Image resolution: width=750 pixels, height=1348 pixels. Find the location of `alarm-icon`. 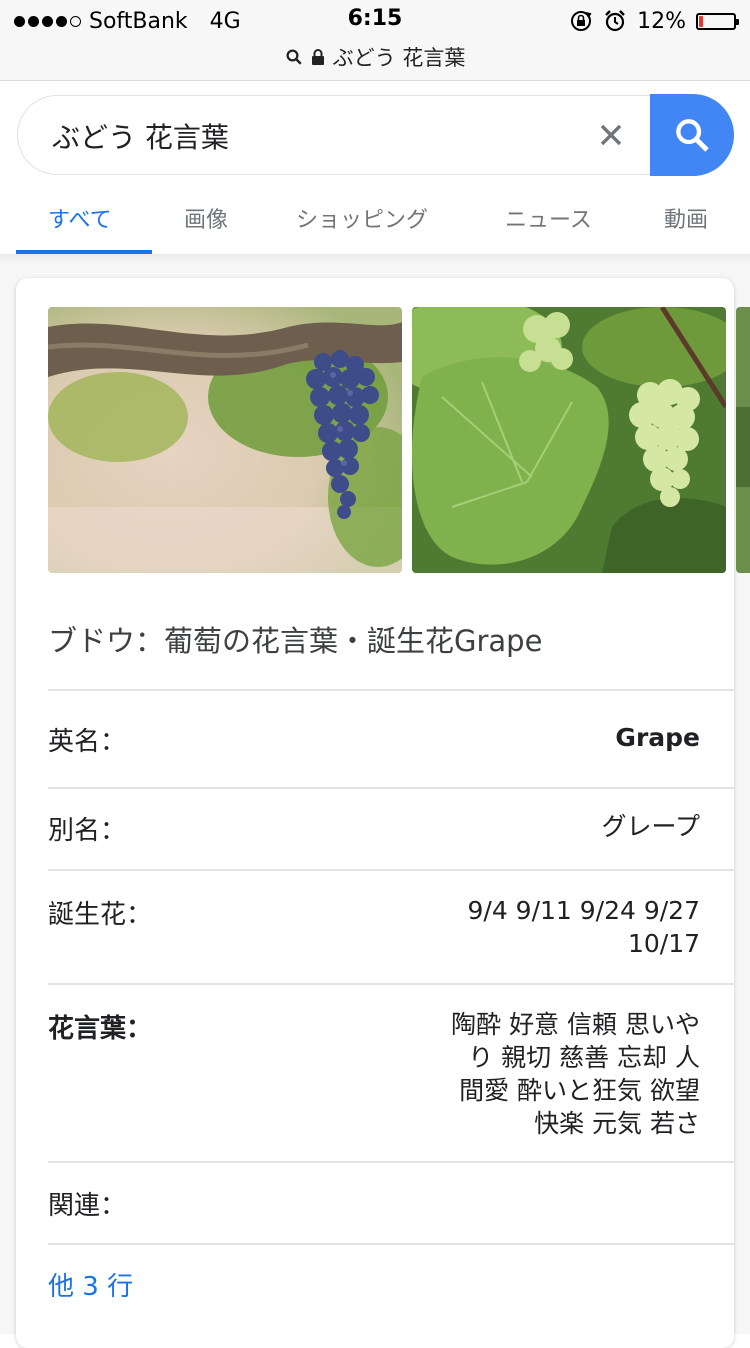

alarm-icon is located at coordinates (615, 21).